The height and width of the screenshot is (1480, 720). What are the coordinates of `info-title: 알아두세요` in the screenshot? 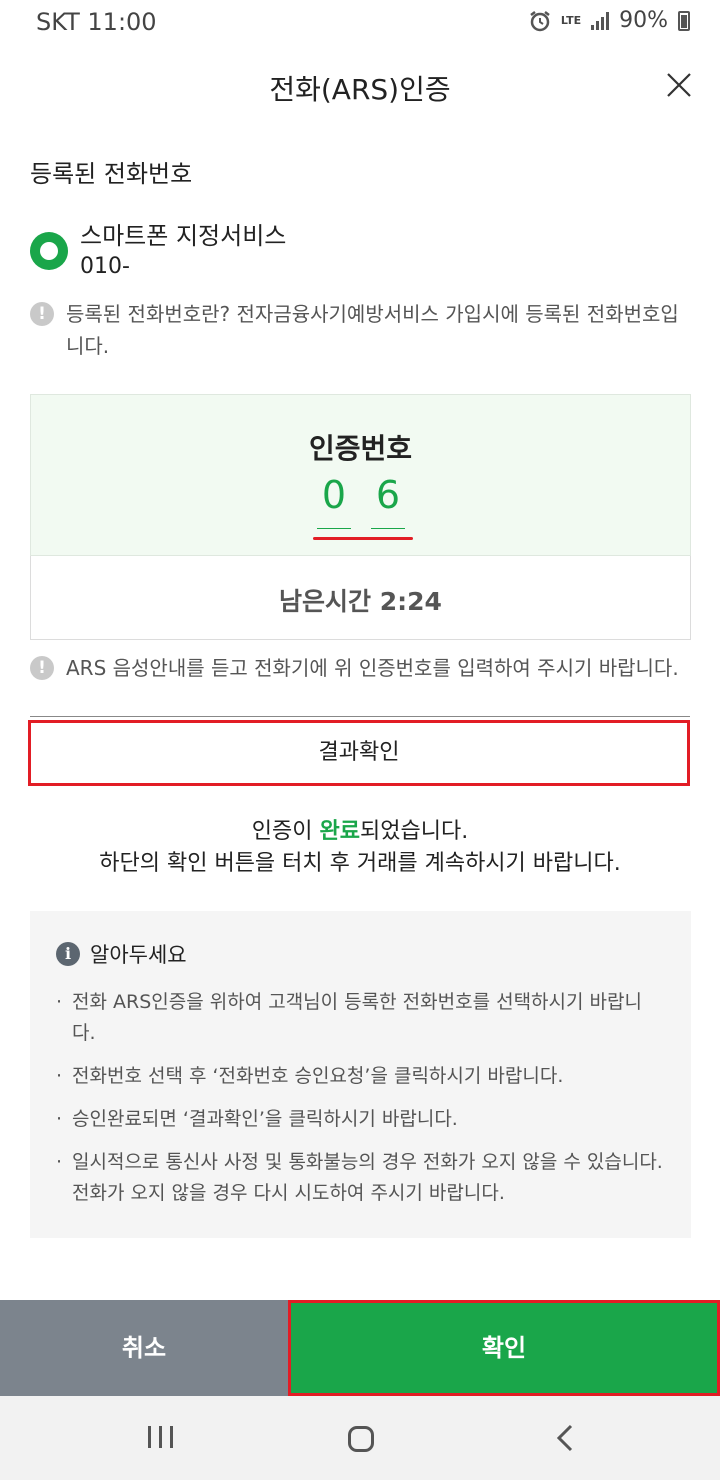 It's located at (138, 955).